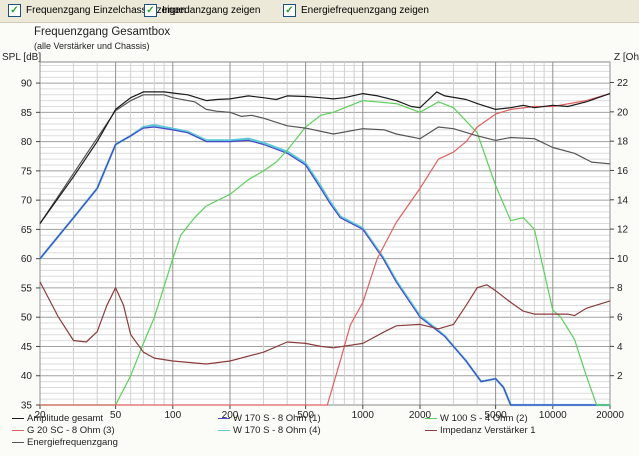 The image size is (639, 456). I want to click on legend-item: Amplitude gesamt, so click(57, 418).